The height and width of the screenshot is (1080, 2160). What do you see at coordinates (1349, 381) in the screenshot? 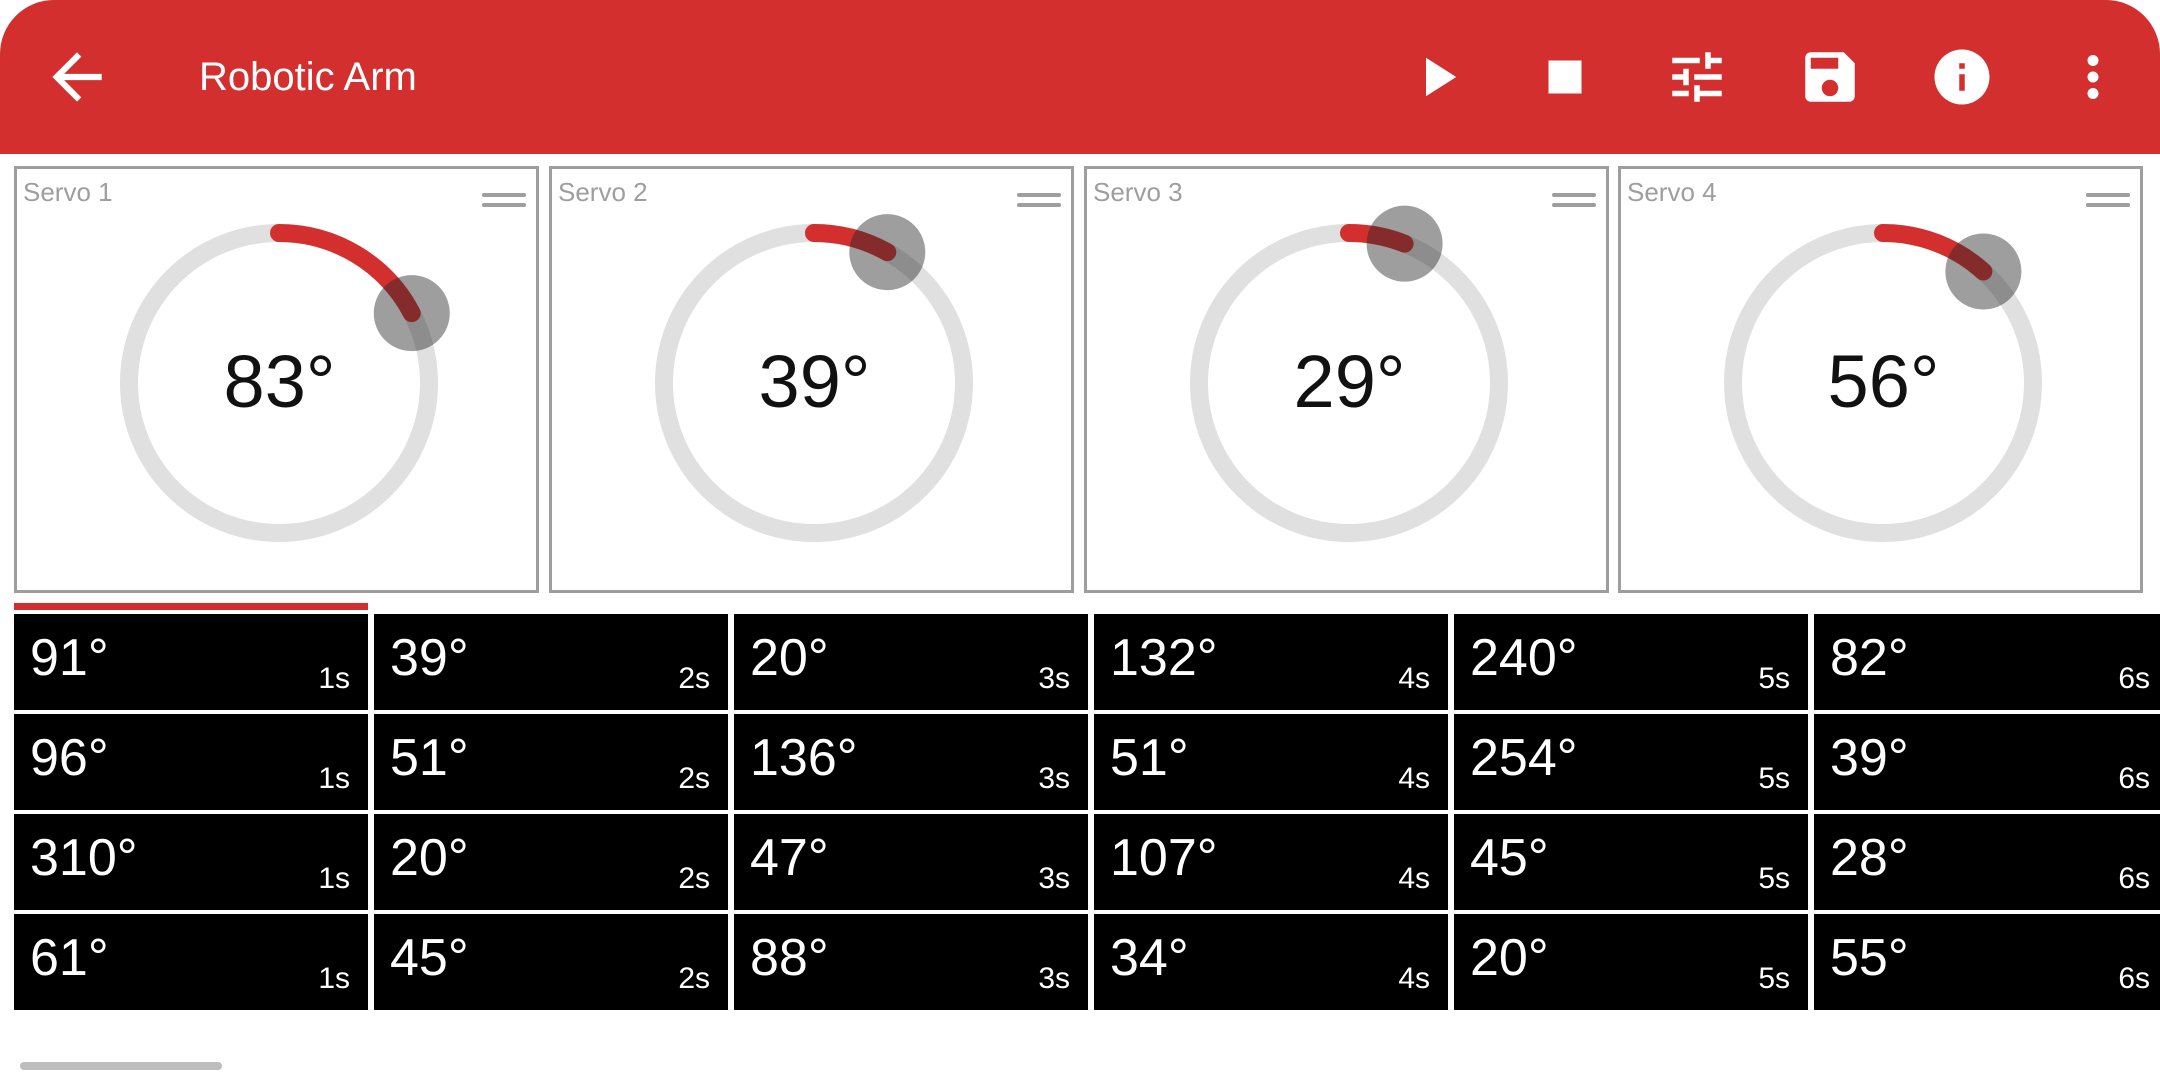
I see `servo-angle-value: 29°` at bounding box center [1349, 381].